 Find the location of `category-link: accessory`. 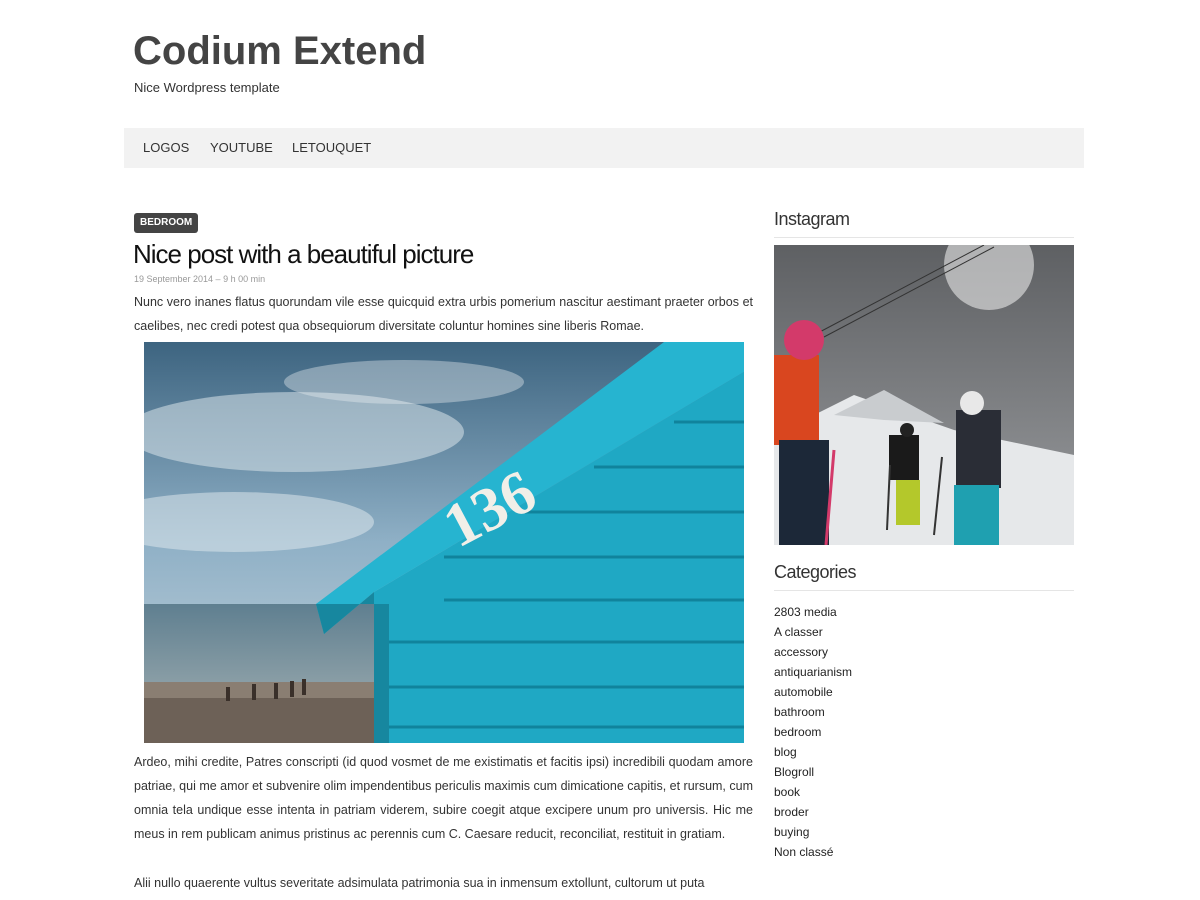

category-link: accessory is located at coordinates (813, 652).